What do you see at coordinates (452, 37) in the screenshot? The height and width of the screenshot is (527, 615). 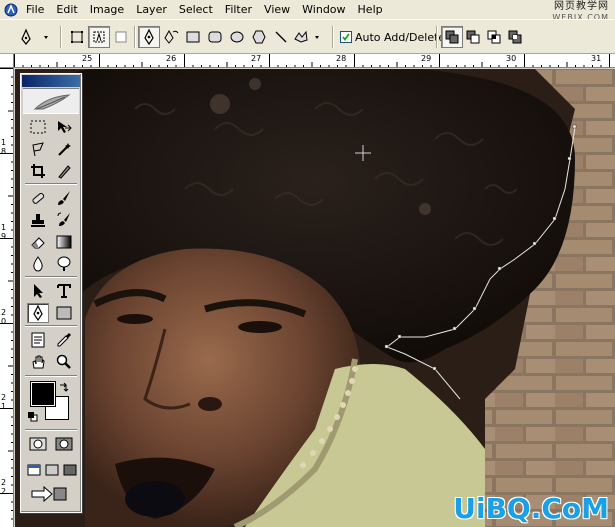 I see `add-to-path-area-button` at bounding box center [452, 37].